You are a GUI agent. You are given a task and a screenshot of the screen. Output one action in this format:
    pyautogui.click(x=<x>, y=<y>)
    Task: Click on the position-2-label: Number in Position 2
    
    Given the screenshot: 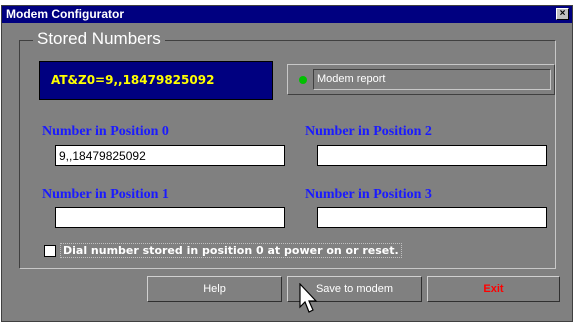 What is the action you would take?
    pyautogui.click(x=368, y=131)
    